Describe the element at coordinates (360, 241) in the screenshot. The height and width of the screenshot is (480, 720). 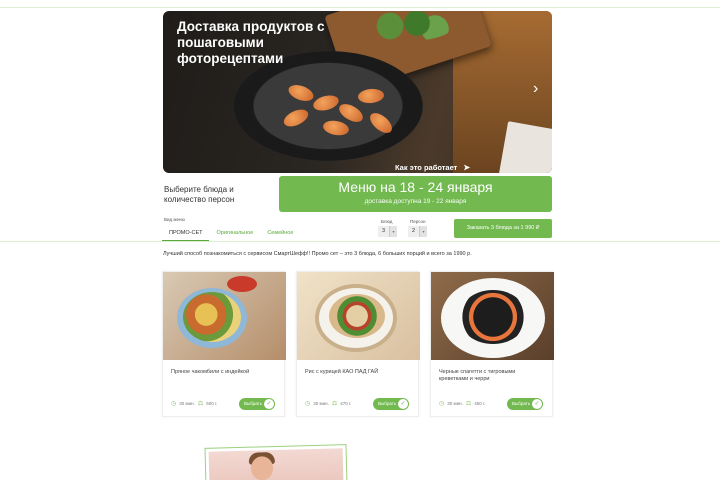
I see `section-divider` at that location.